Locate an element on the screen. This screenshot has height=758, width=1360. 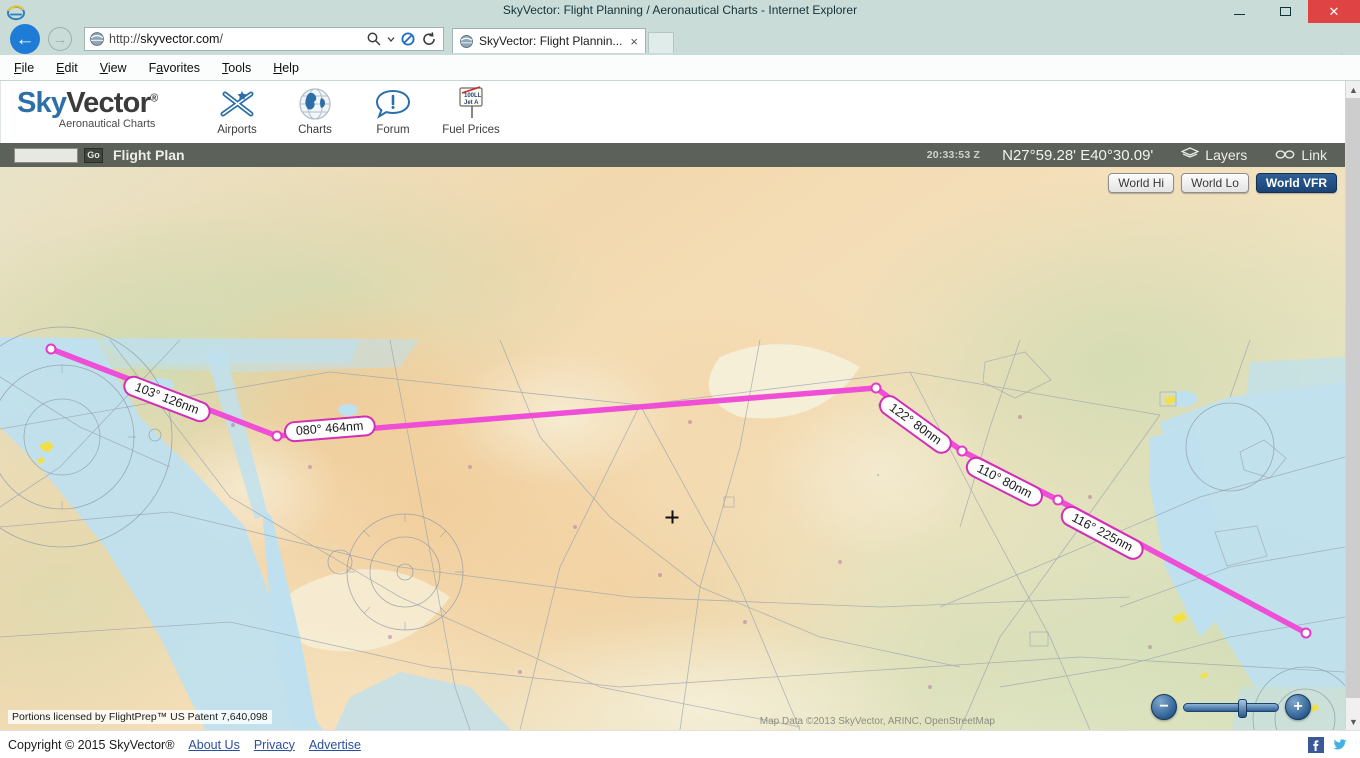
menu-help: Help is located at coordinates (286, 68).